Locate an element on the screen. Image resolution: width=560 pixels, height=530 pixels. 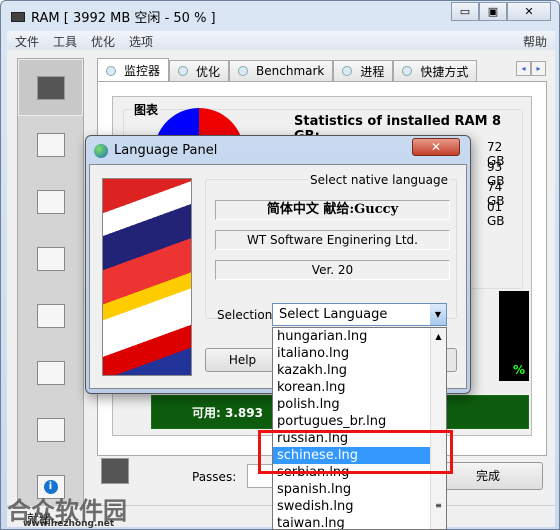
menu-help: 帮助 is located at coordinates (535, 41).